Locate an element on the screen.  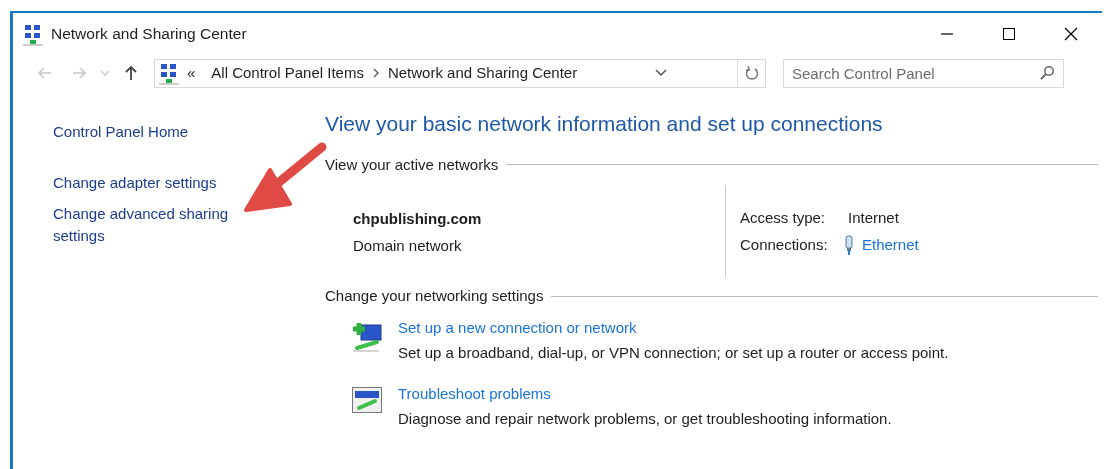
connection-link: Ethernet is located at coordinates (890, 244).